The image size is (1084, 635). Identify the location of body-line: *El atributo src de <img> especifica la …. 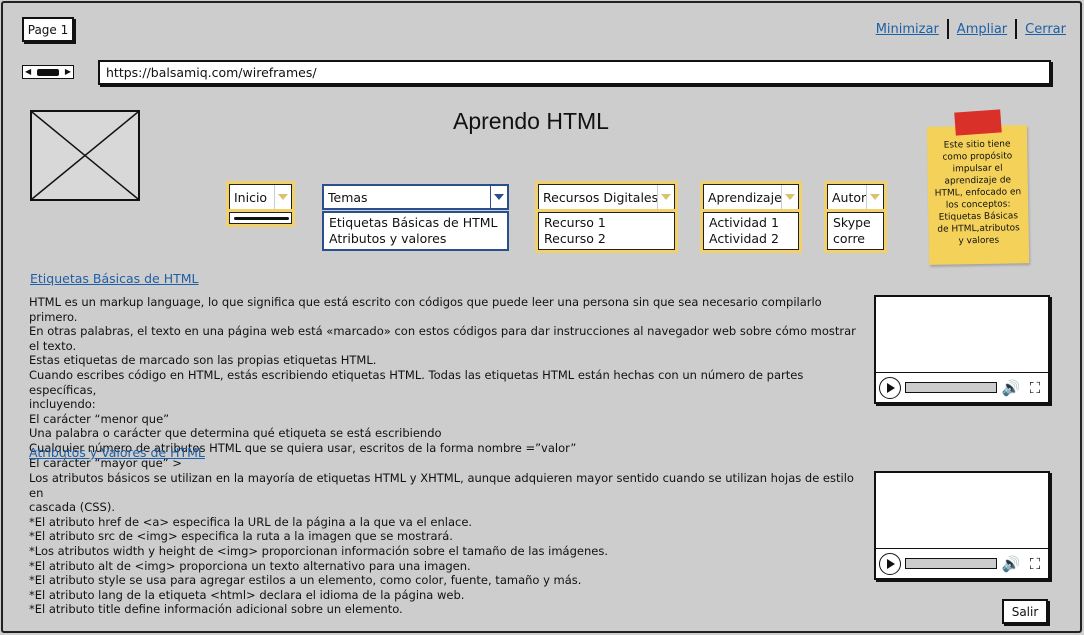
(241, 536).